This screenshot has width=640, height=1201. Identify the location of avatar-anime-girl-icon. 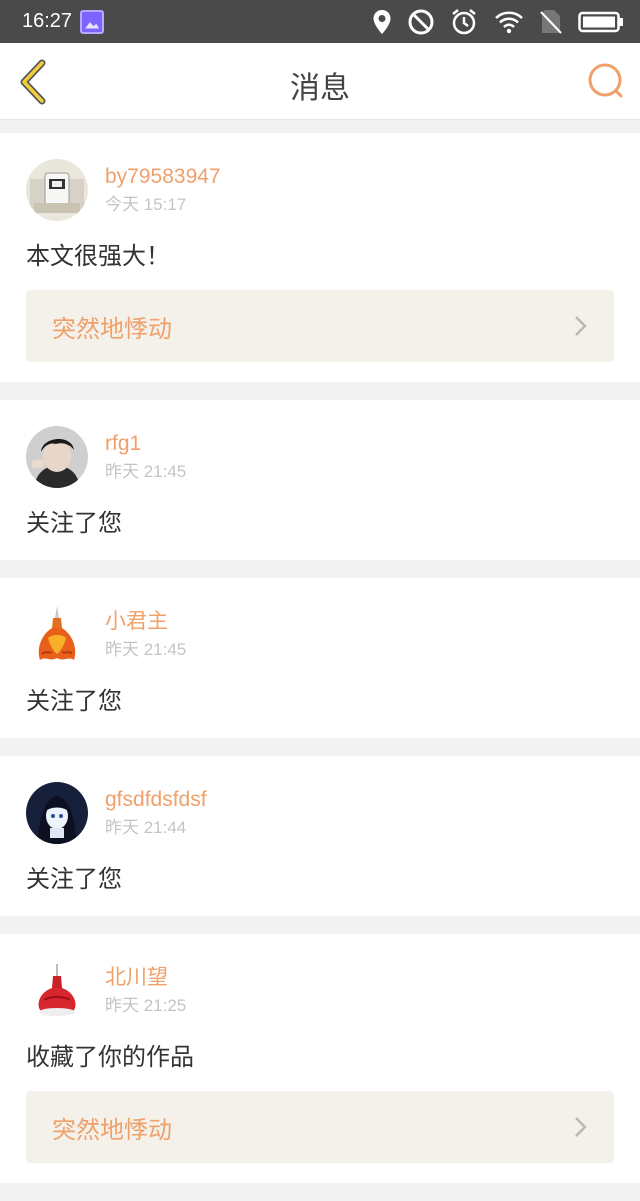
(57, 813).